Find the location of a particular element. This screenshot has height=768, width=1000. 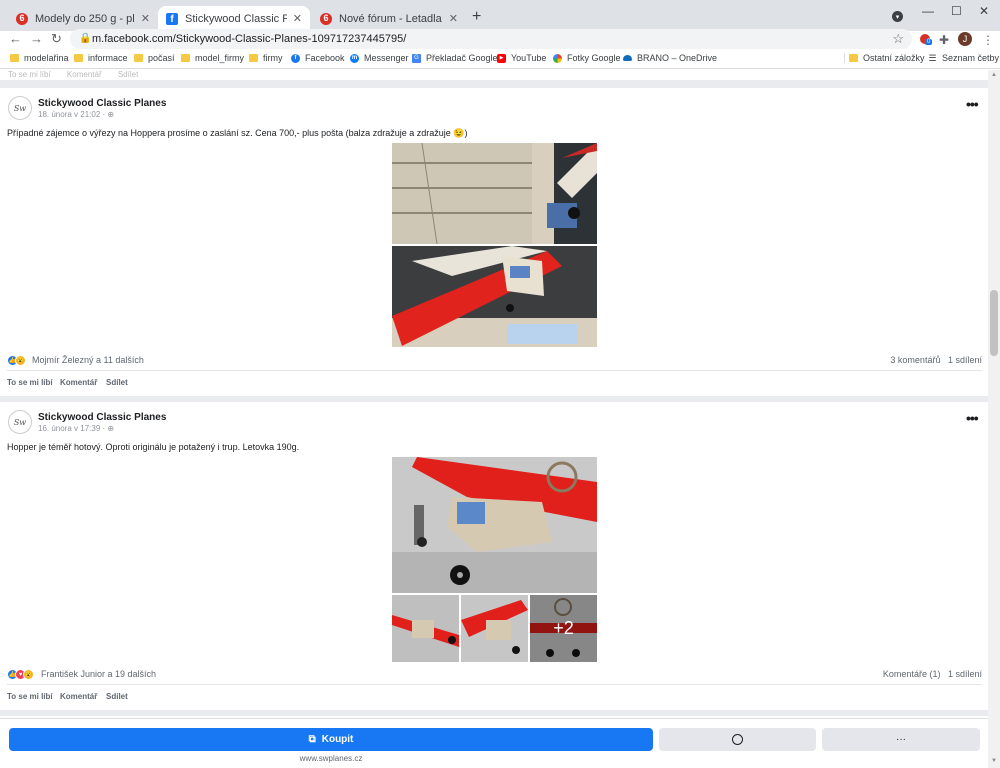

more-label: ··· is located at coordinates (901, 739).